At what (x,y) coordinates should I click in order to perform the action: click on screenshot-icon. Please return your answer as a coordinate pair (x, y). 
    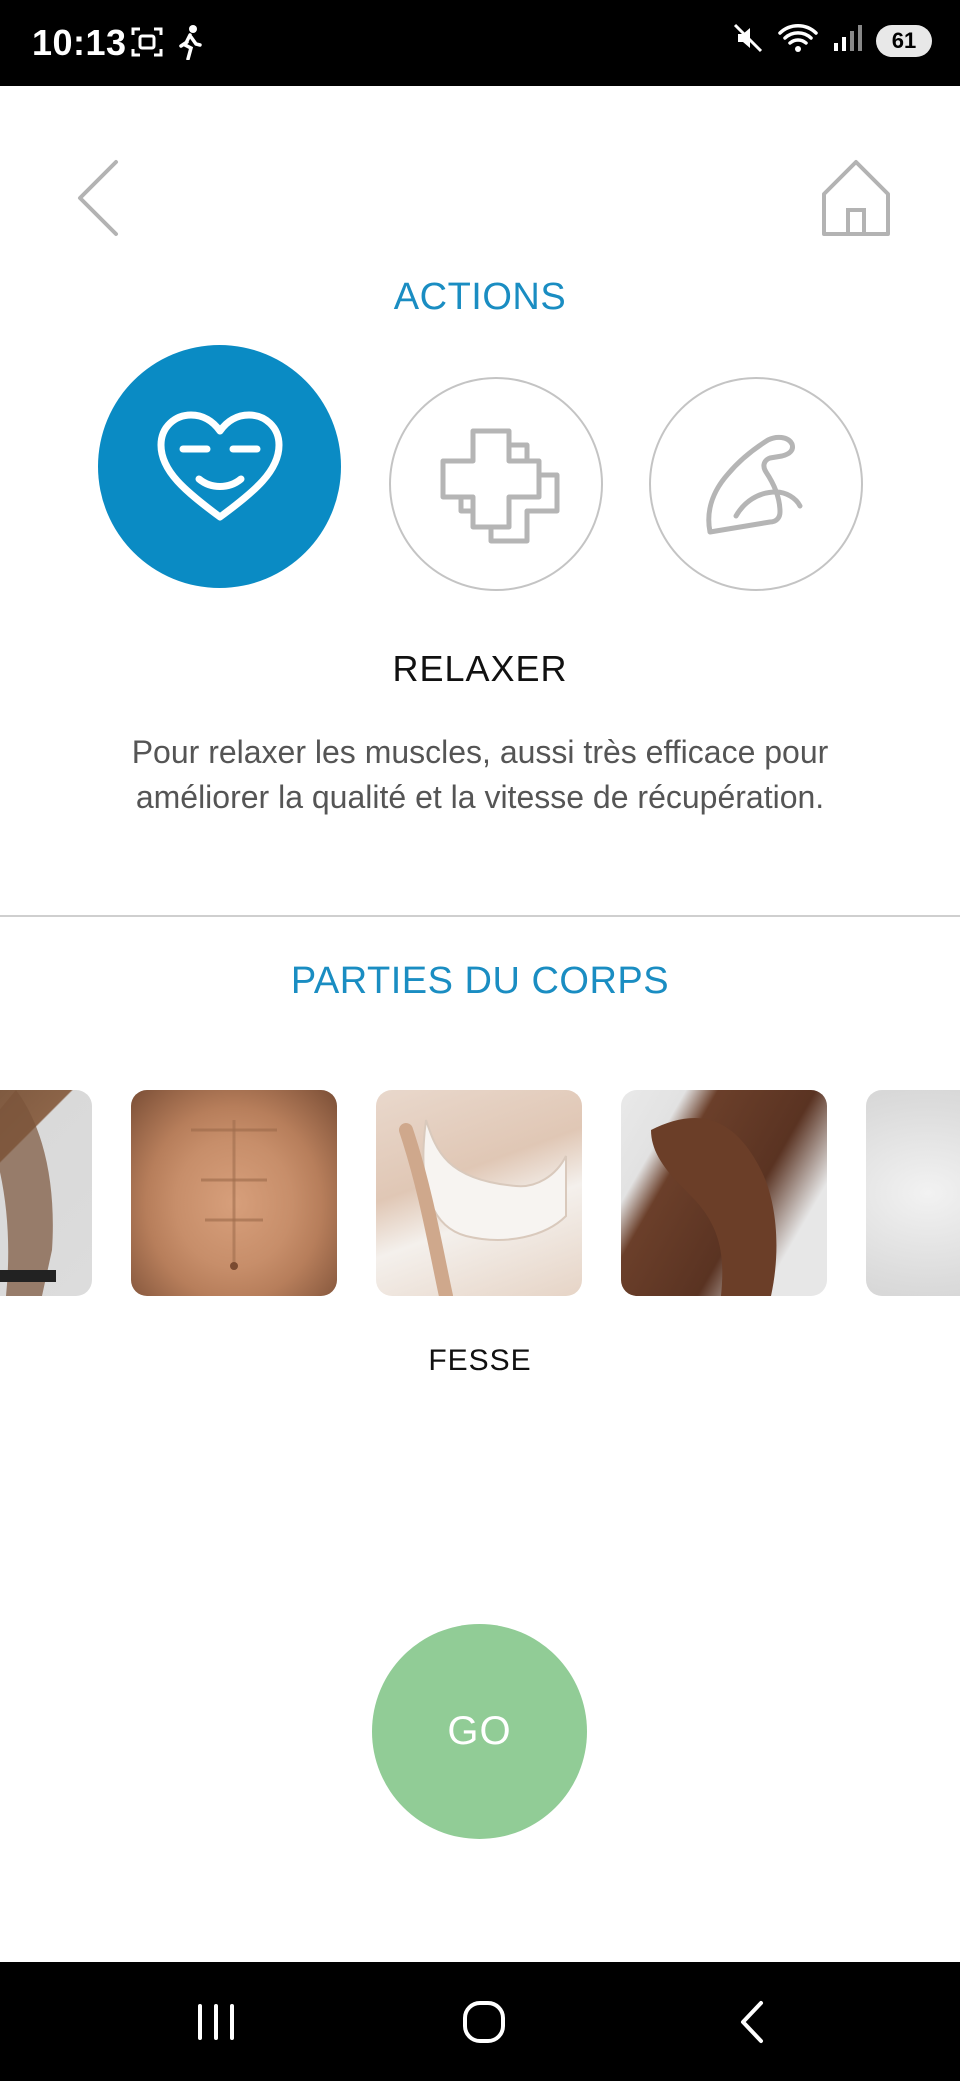
    Looking at the image, I should click on (147, 44).